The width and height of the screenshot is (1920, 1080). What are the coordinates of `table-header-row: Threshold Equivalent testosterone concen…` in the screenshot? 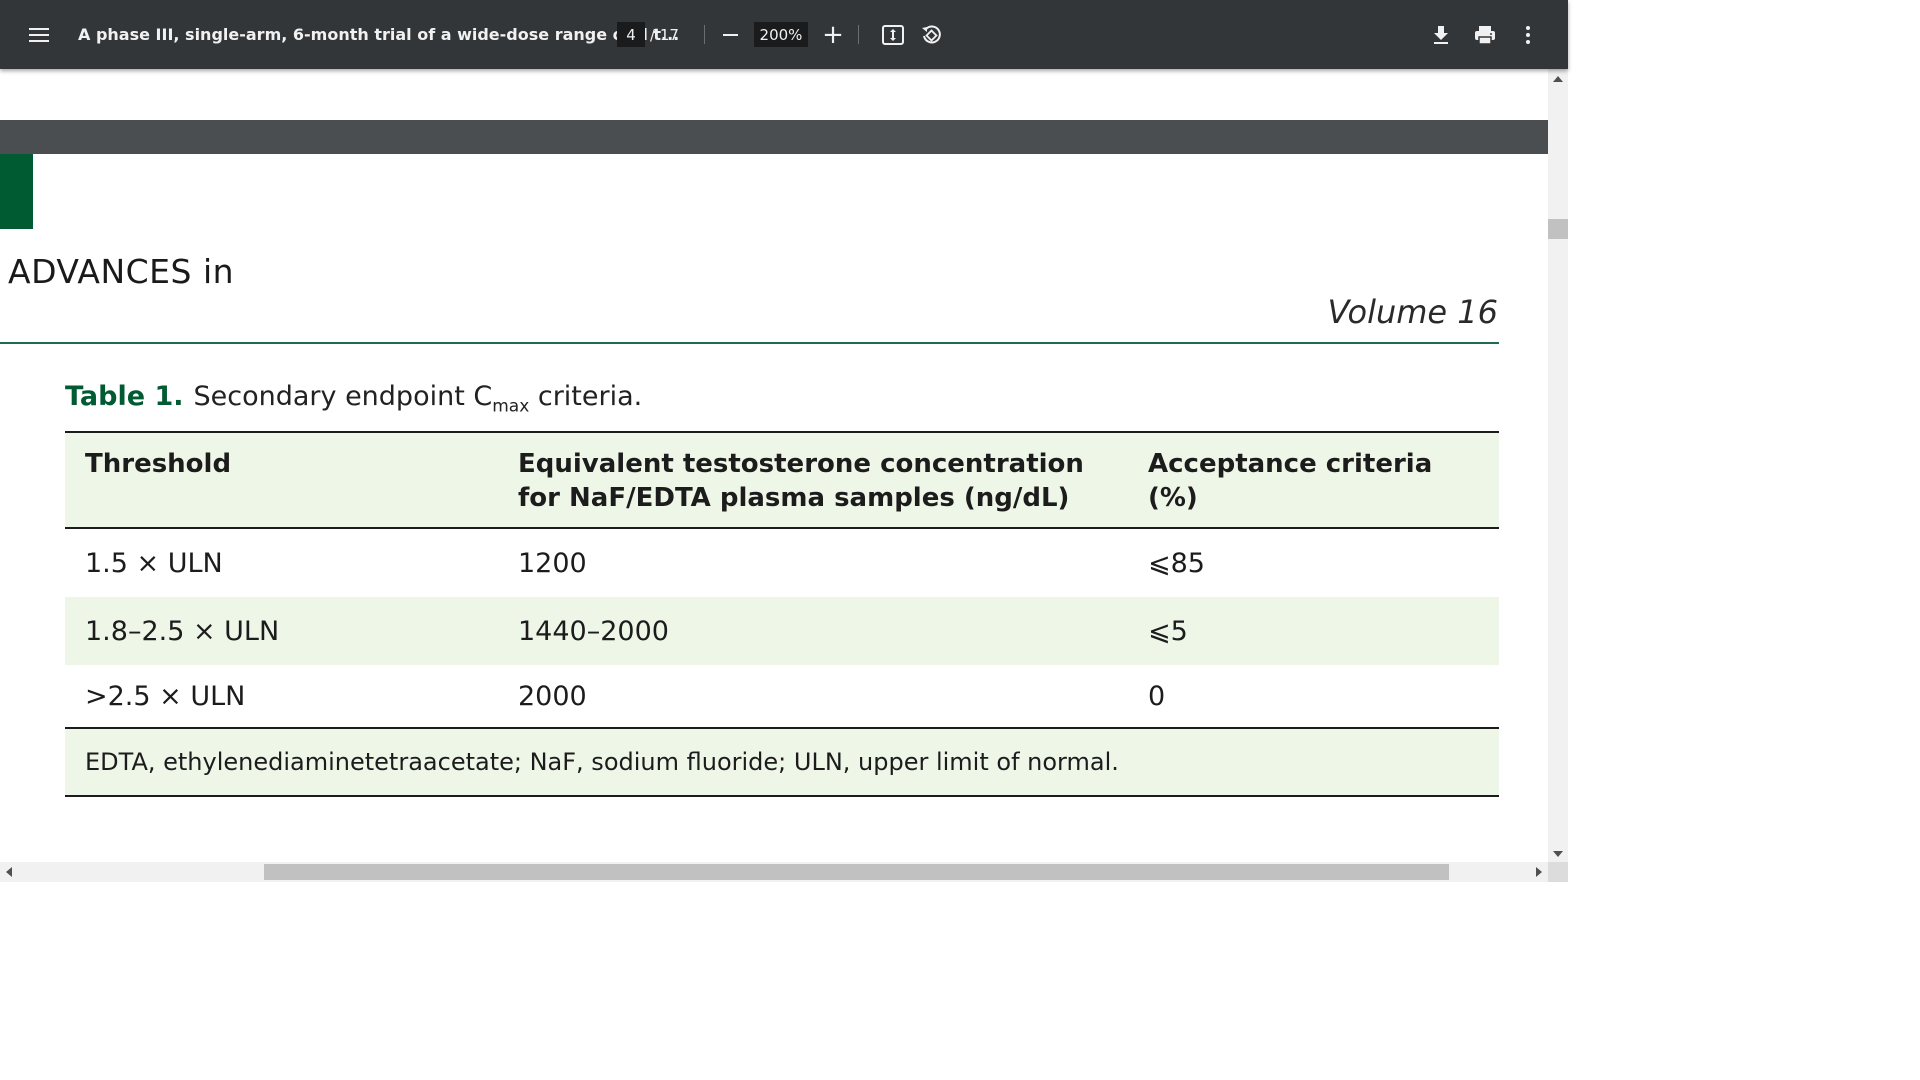 It's located at (782, 480).